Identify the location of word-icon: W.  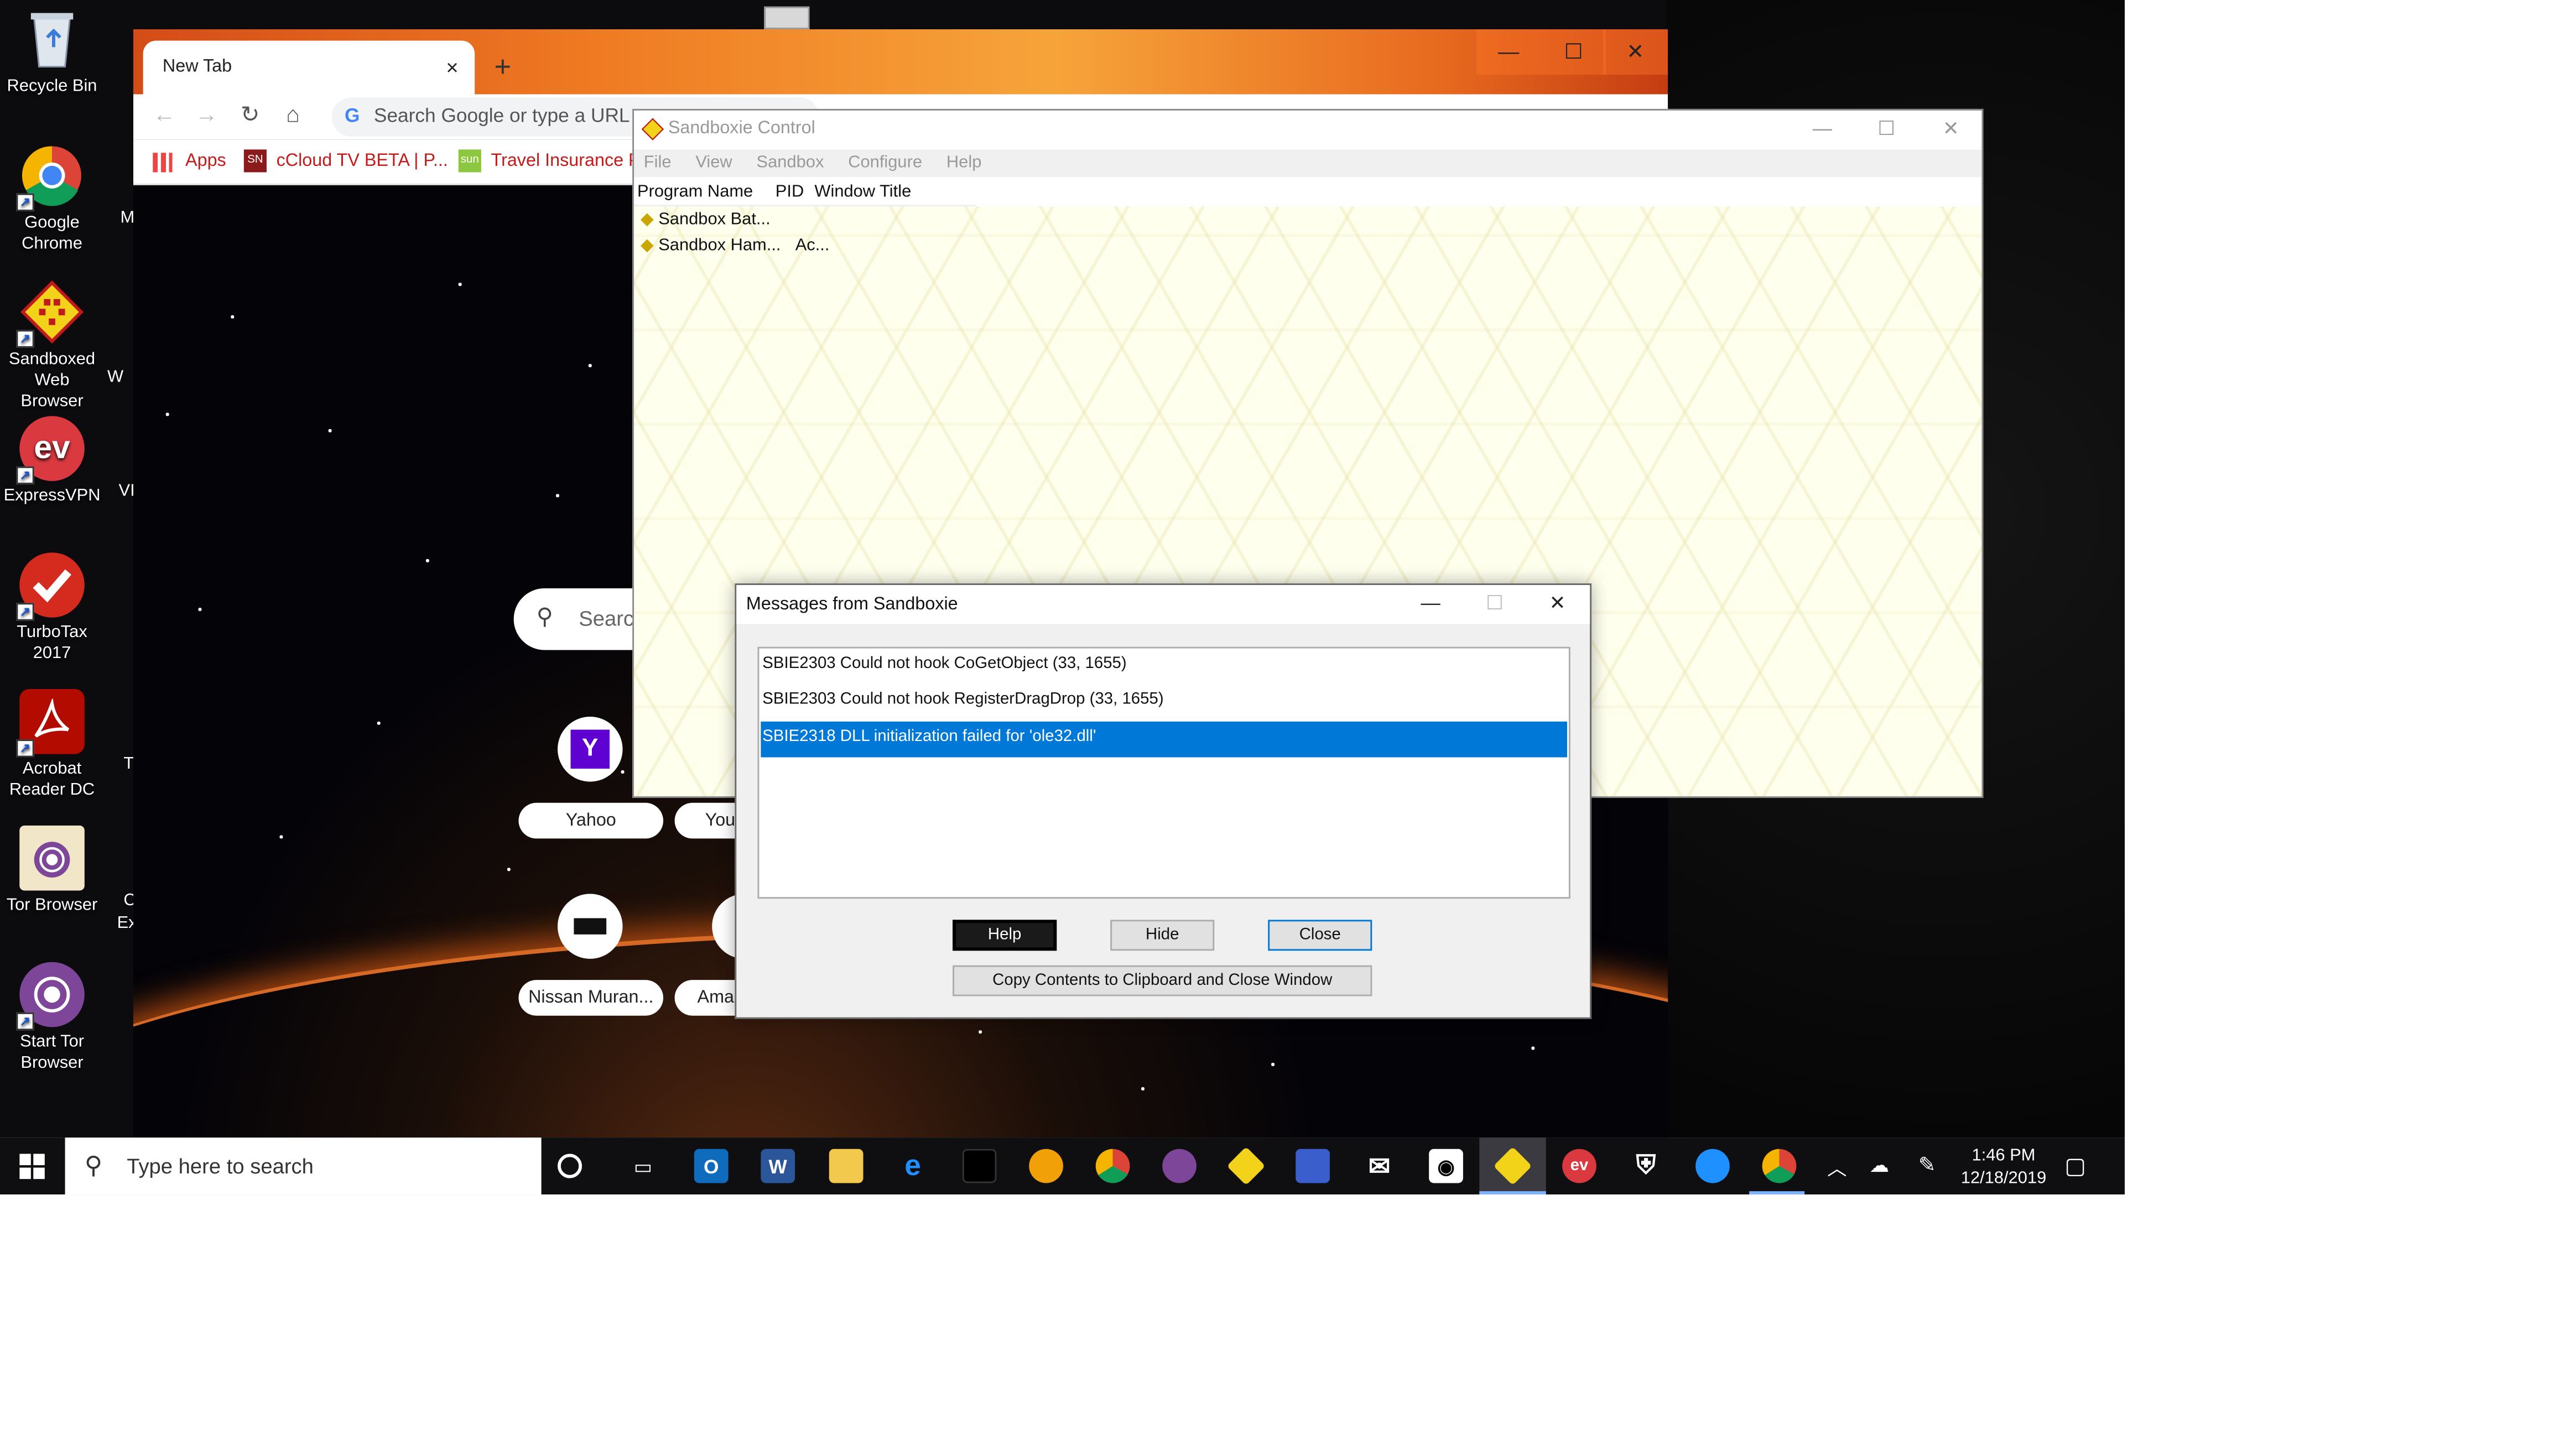
(778, 1166).